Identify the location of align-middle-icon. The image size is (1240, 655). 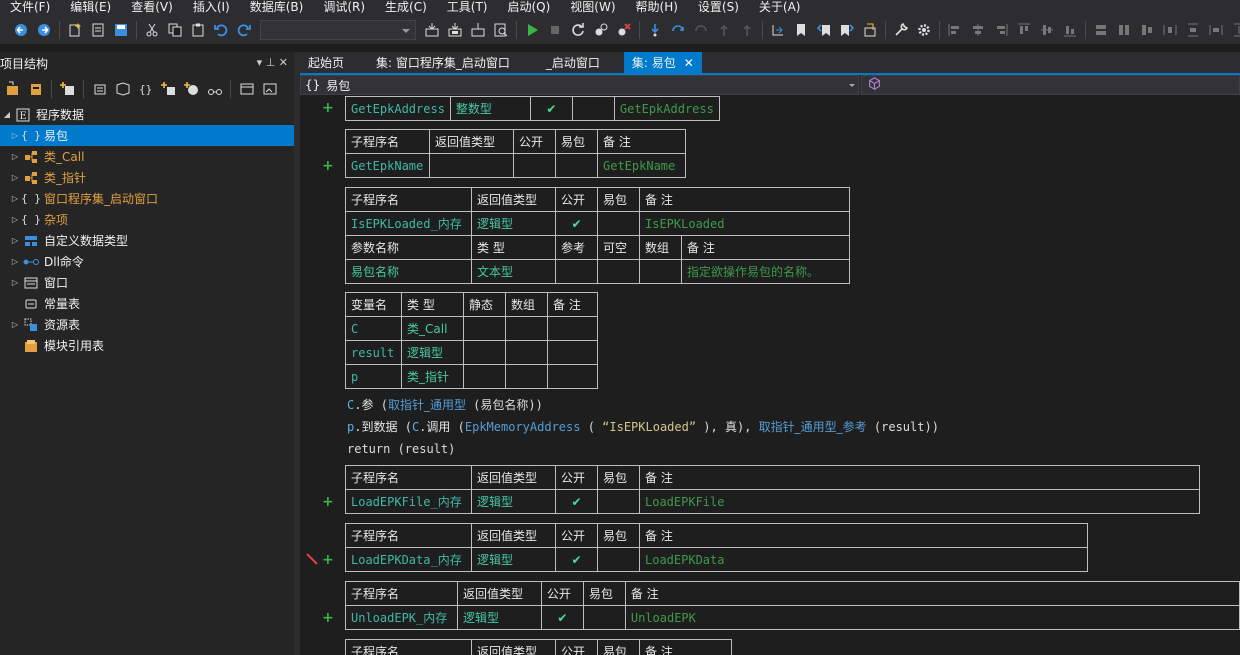
(1047, 30).